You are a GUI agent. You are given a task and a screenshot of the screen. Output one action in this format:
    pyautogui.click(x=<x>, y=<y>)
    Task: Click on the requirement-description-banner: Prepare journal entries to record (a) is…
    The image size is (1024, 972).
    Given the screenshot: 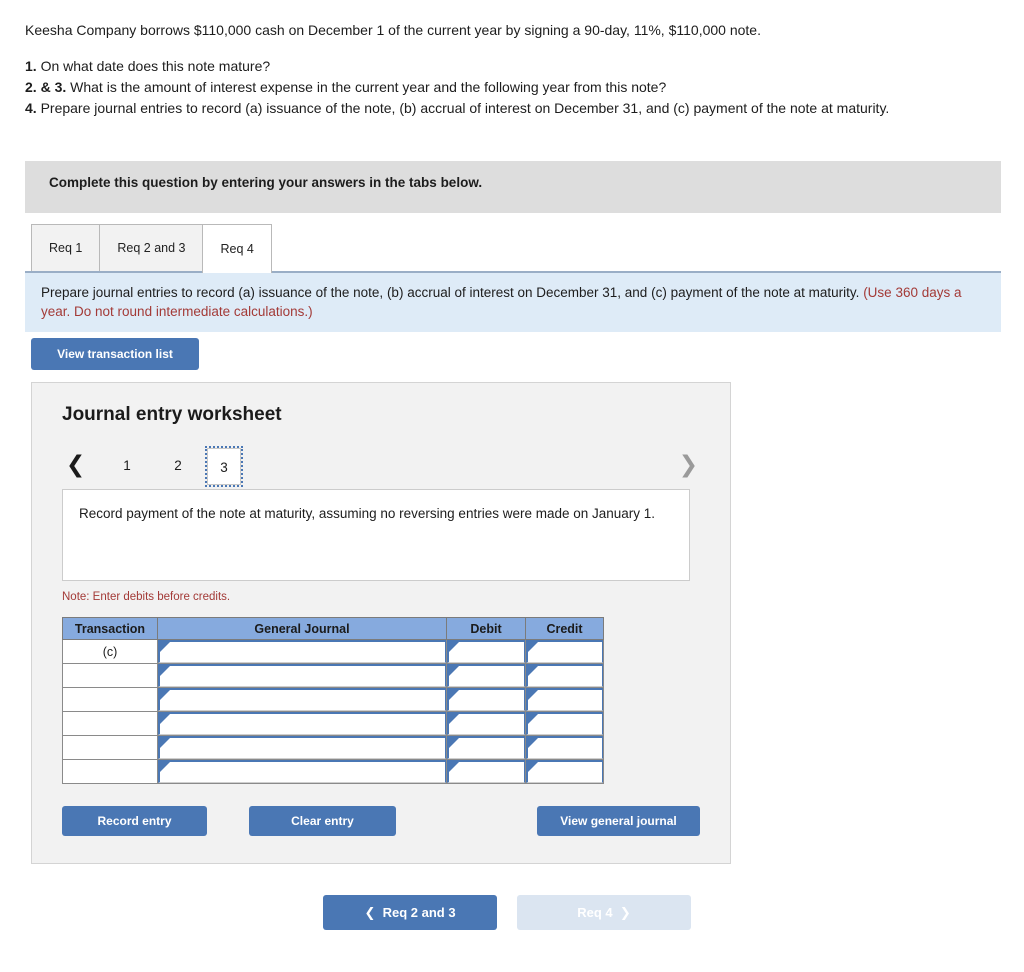 What is the action you would take?
    pyautogui.click(x=513, y=301)
    